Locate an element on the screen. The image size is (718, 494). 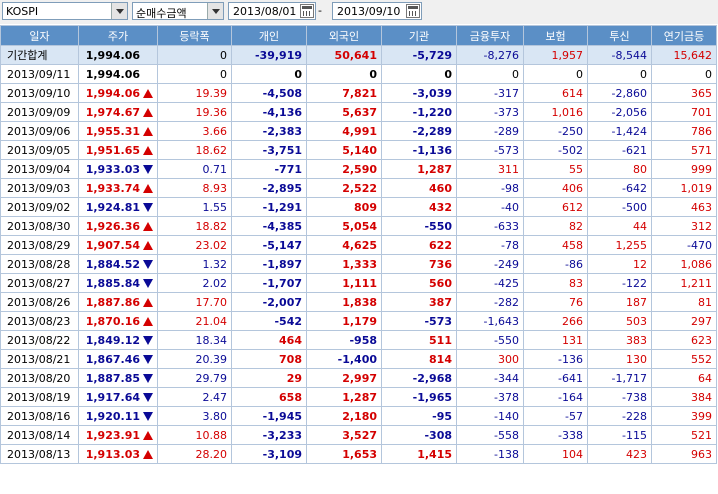
foreign-cell: 1,179 is located at coordinates (344, 321).